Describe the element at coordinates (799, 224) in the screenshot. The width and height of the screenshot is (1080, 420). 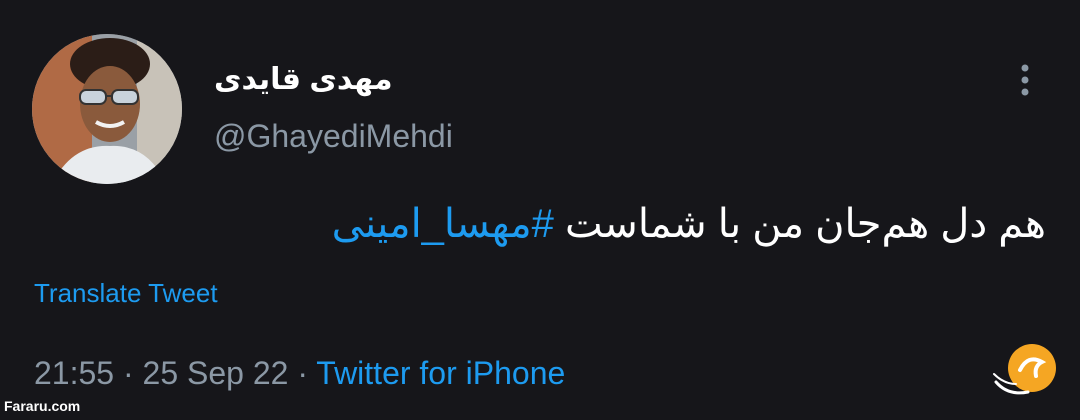
I see `tweet-text-main: هم دل هم‌جان من با شماست` at that location.